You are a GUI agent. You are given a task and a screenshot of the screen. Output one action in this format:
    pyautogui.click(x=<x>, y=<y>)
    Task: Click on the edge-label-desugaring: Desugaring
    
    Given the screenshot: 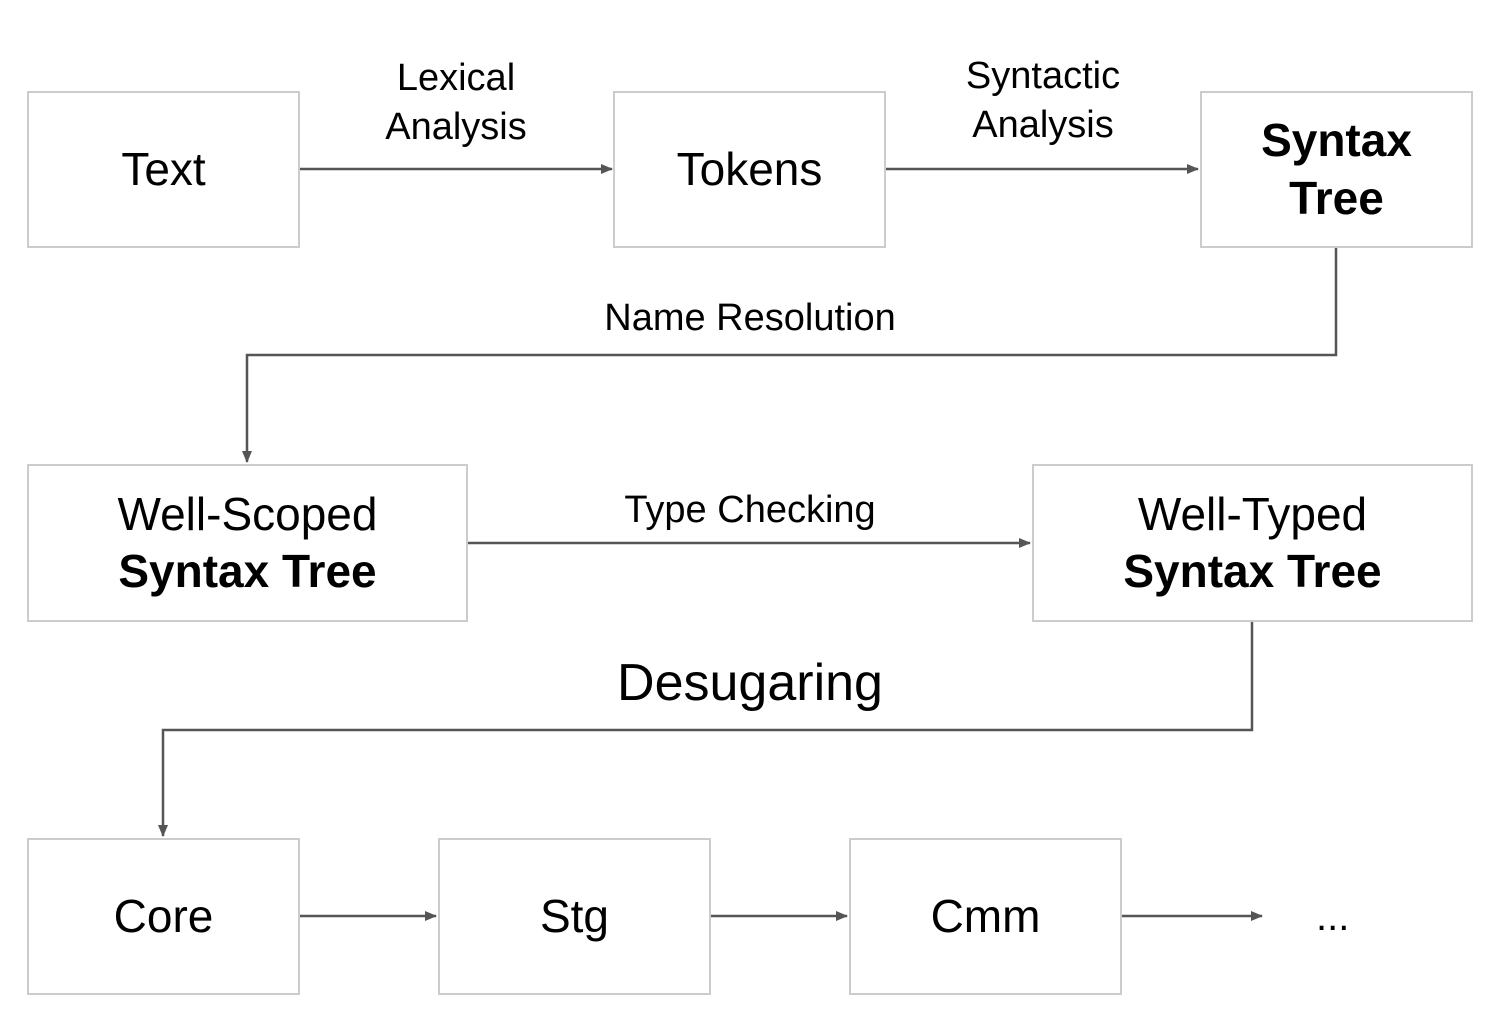 What is the action you would take?
    pyautogui.click(x=750, y=683)
    